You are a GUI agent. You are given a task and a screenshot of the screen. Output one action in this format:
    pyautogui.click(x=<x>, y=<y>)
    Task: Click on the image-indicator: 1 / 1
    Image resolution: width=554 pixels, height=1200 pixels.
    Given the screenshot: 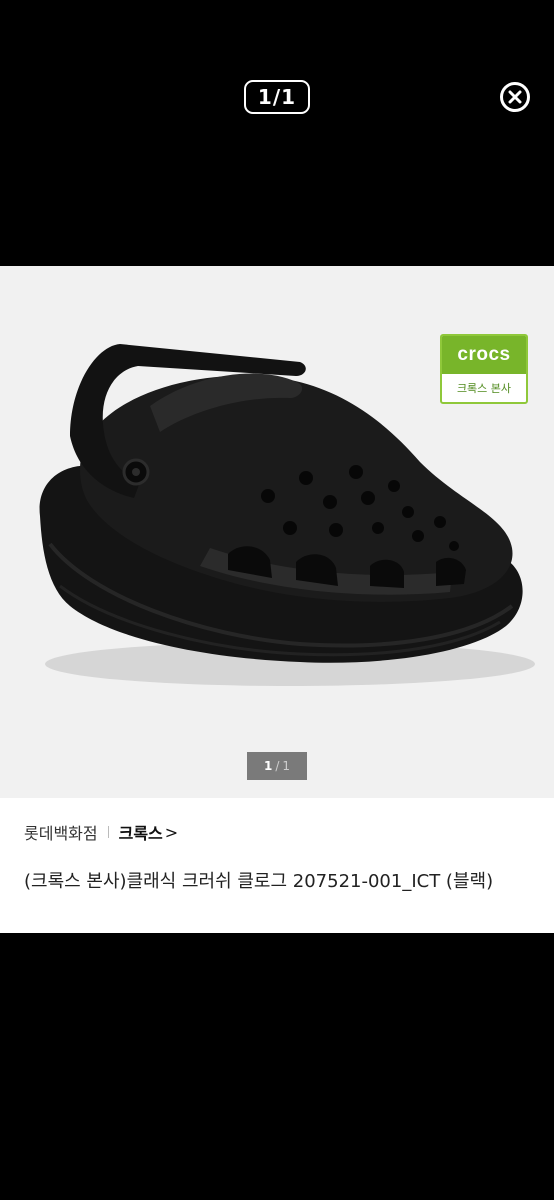 What is the action you would take?
    pyautogui.click(x=277, y=766)
    